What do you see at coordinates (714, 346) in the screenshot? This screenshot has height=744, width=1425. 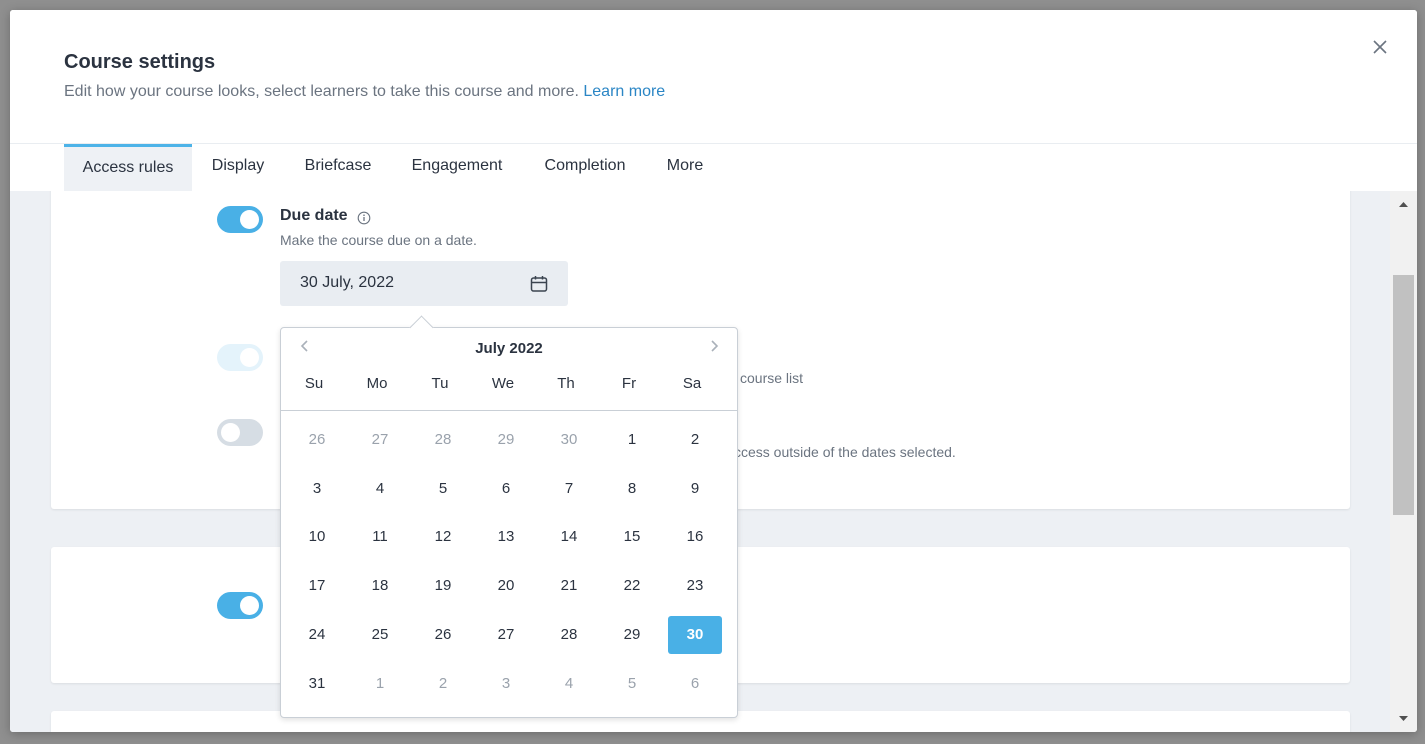 I see `chevron-right-icon` at bounding box center [714, 346].